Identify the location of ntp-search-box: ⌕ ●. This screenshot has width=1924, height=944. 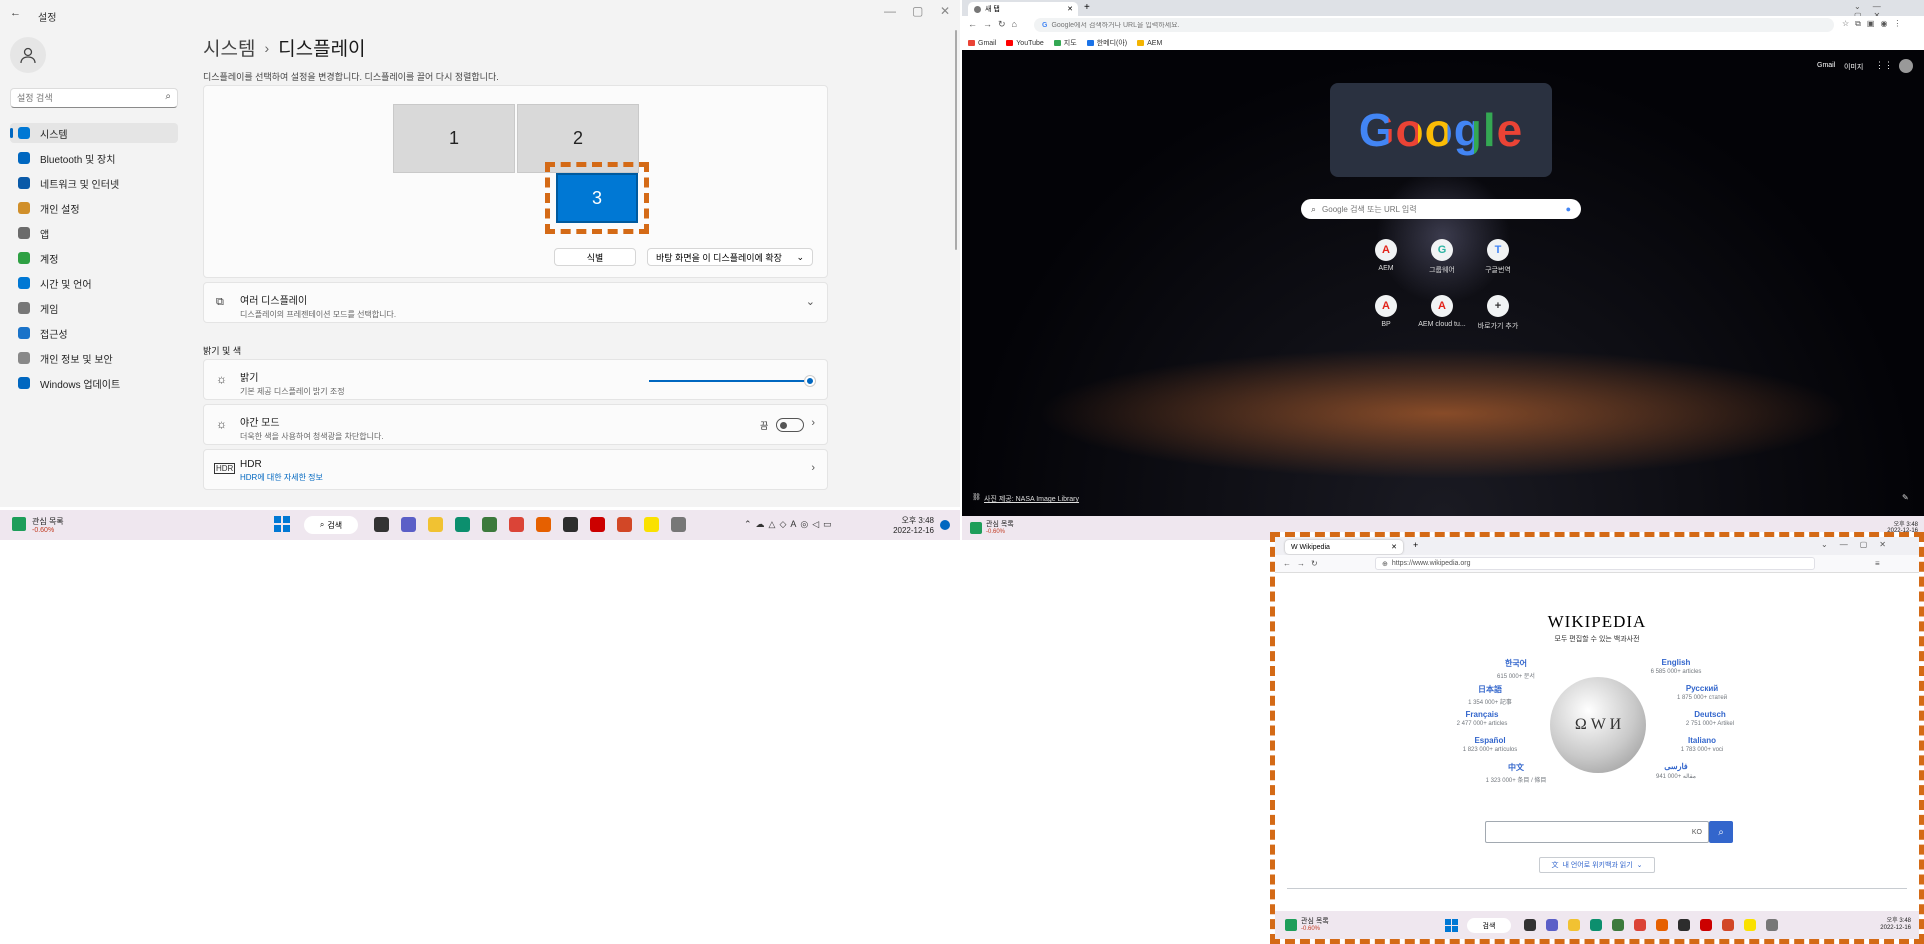
(1441, 209).